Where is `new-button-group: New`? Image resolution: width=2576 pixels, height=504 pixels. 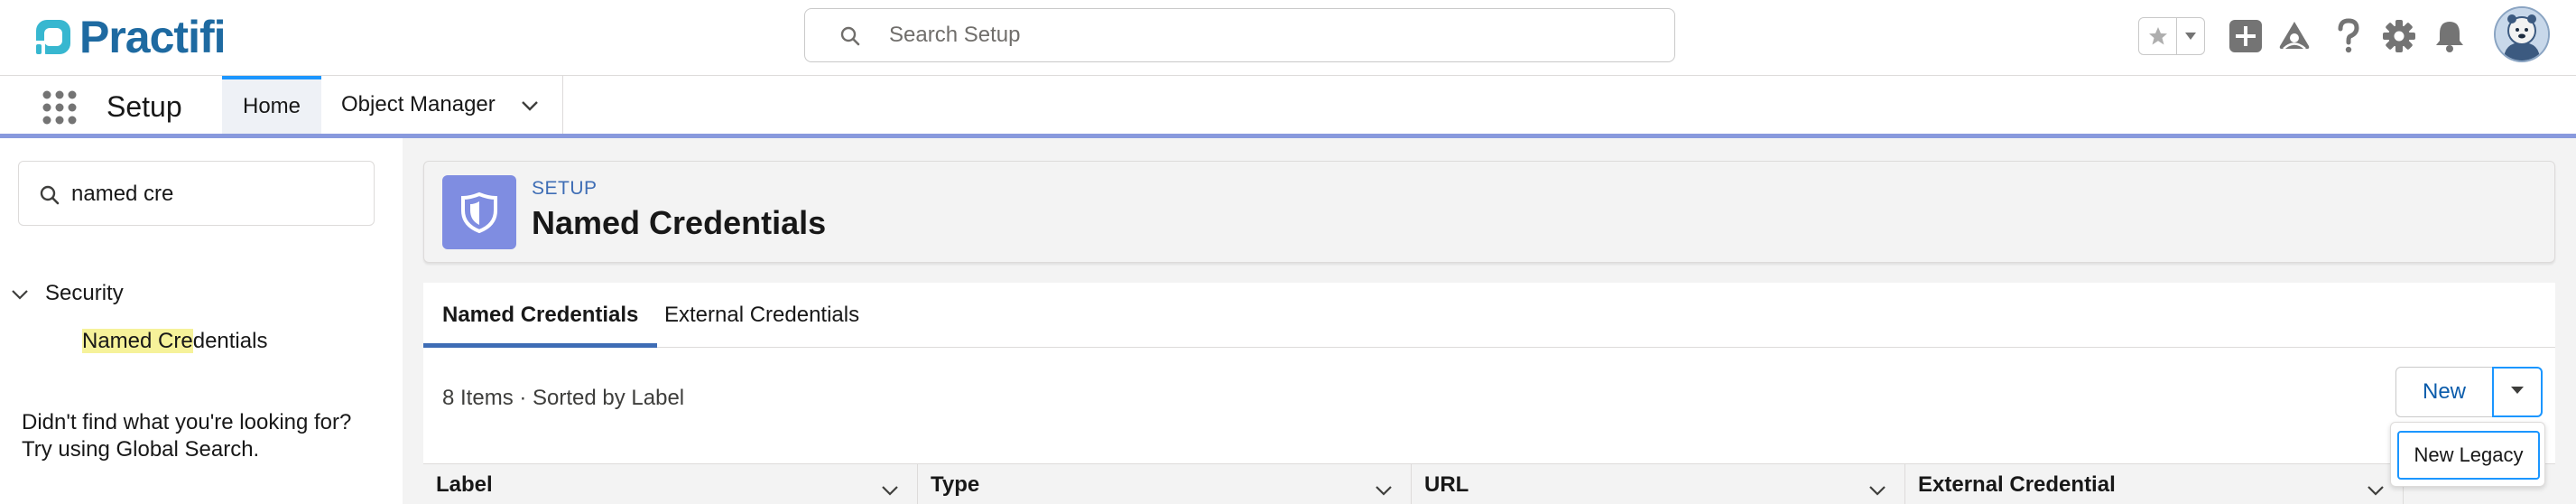 new-button-group: New is located at coordinates (2469, 392).